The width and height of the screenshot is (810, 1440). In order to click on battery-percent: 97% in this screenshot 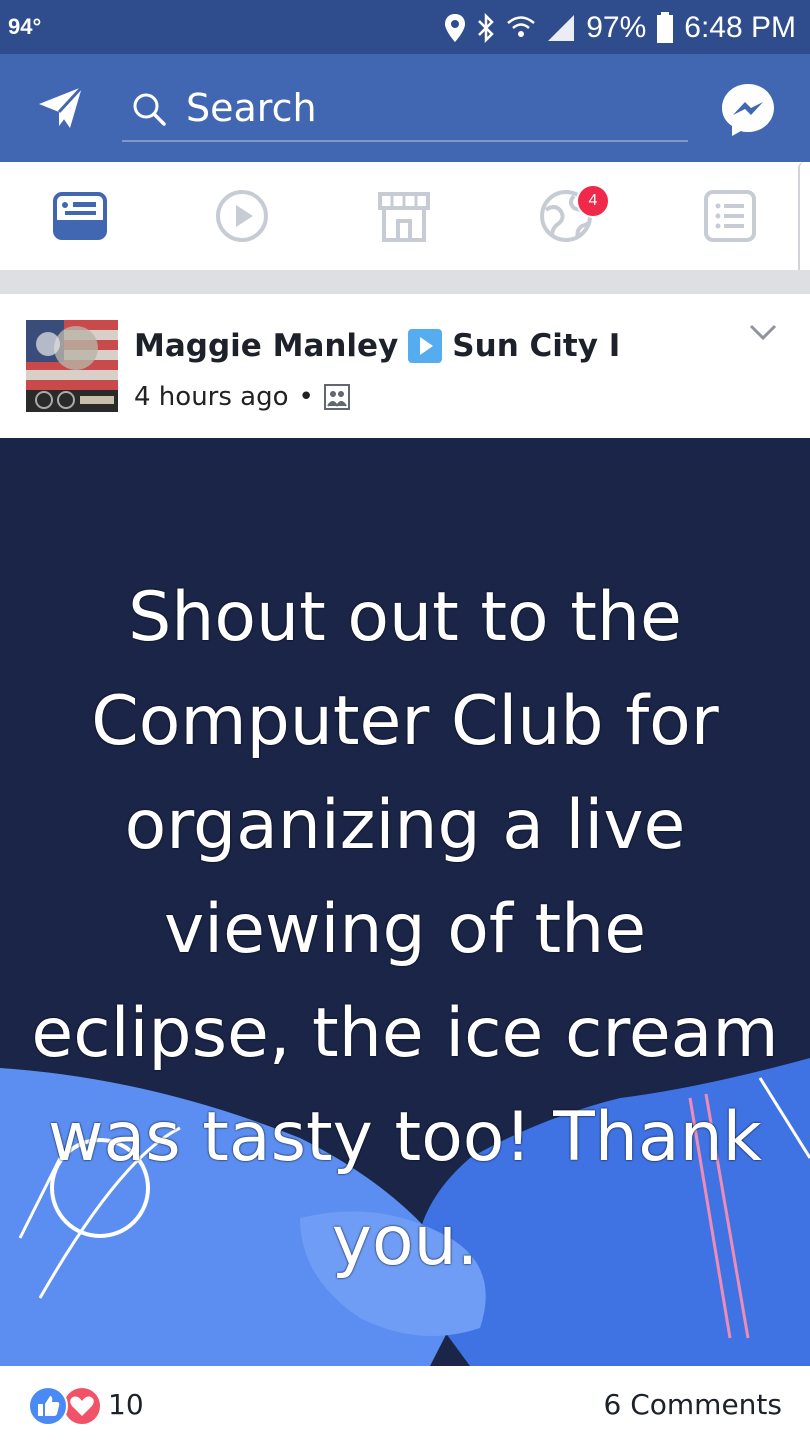, I will do `click(616, 27)`.